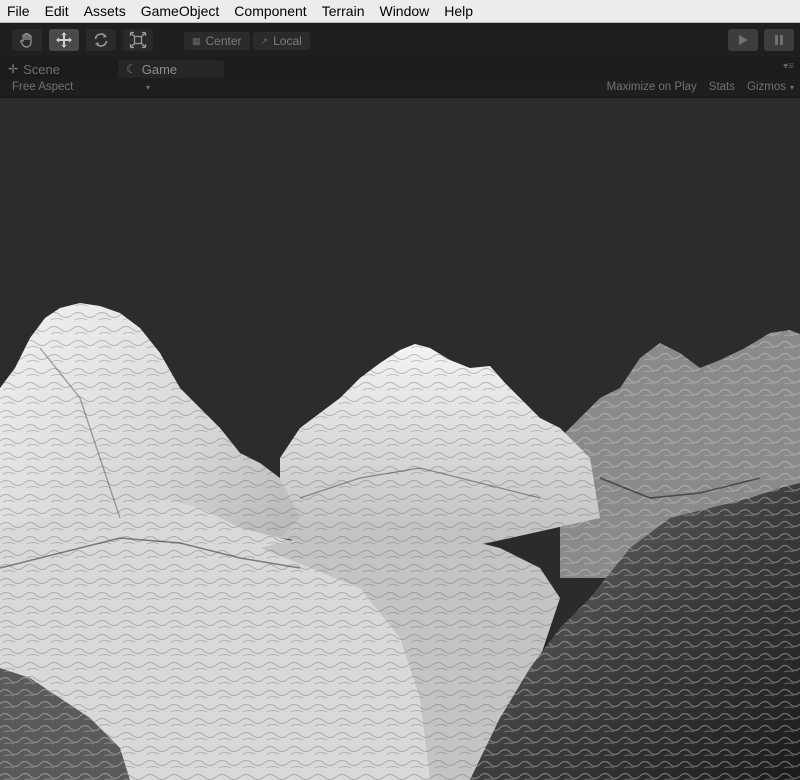 This screenshot has width=800, height=780. I want to click on hand-tool-button, so click(27, 40).